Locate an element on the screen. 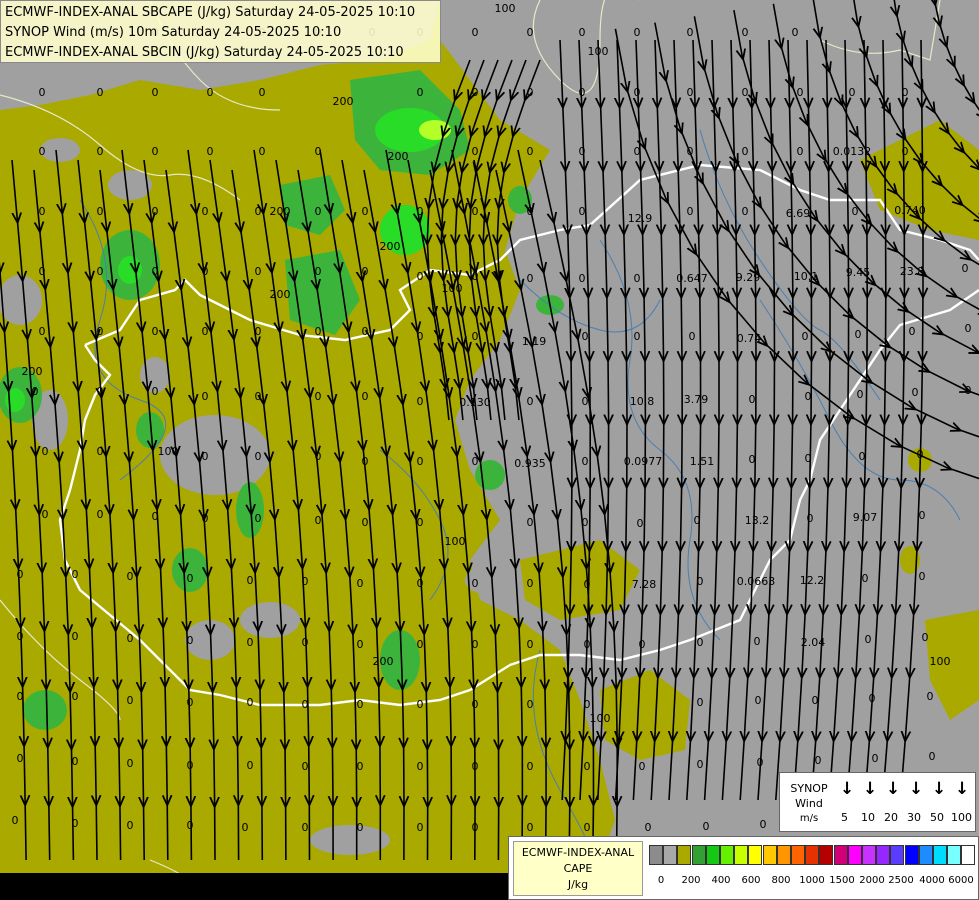 This screenshot has width=979, height=900. wind-legend-unit: m/s is located at coordinates (809, 818).